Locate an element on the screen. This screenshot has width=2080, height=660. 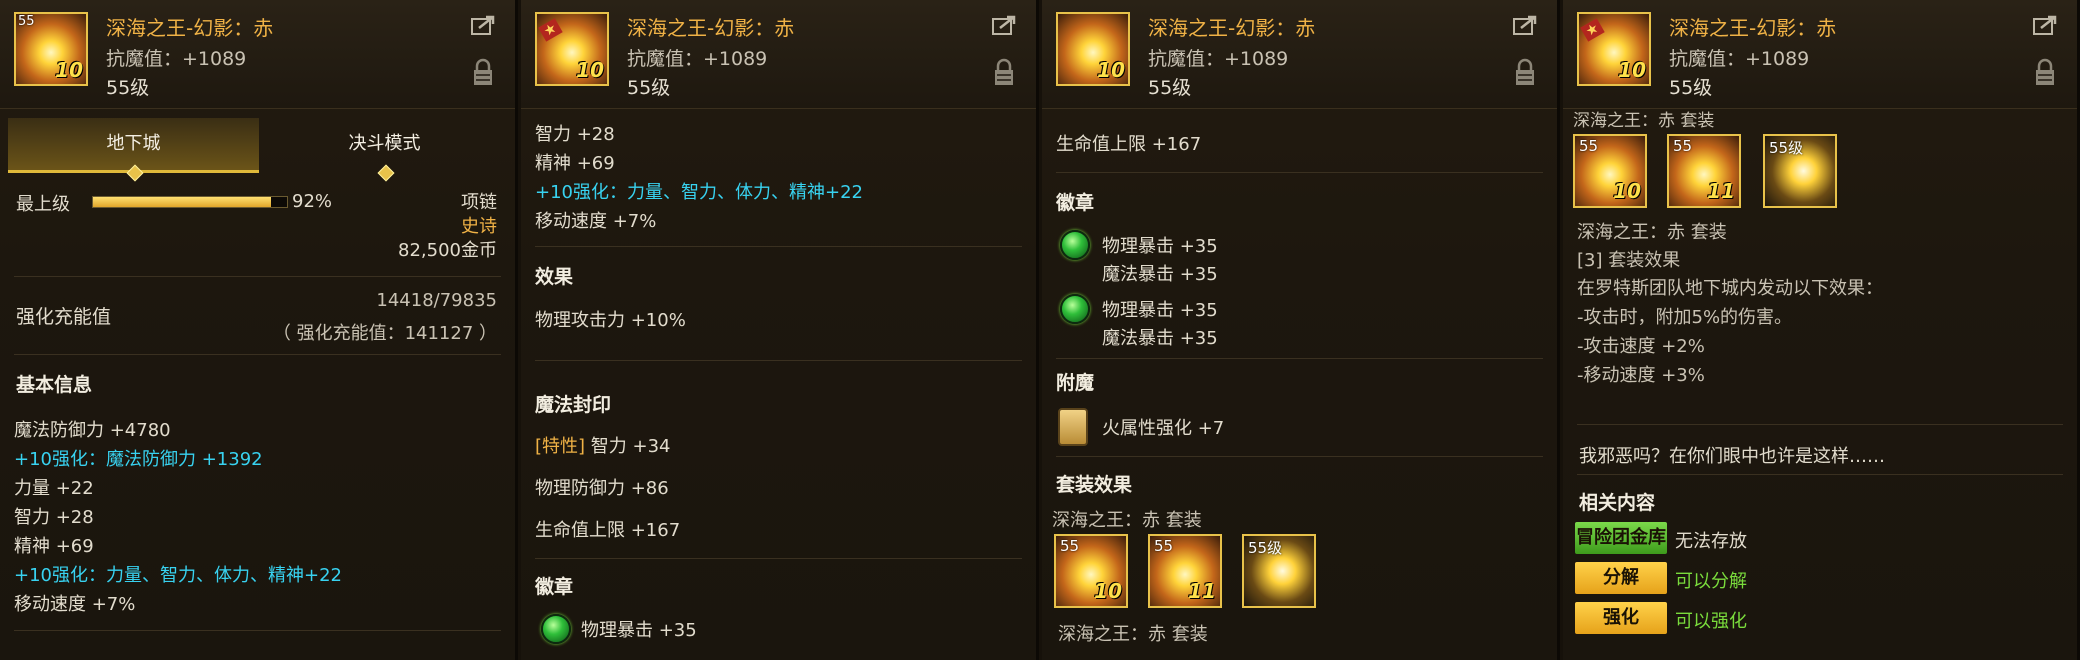
hp-line: 生命值上限 +167 is located at coordinates (1129, 144).